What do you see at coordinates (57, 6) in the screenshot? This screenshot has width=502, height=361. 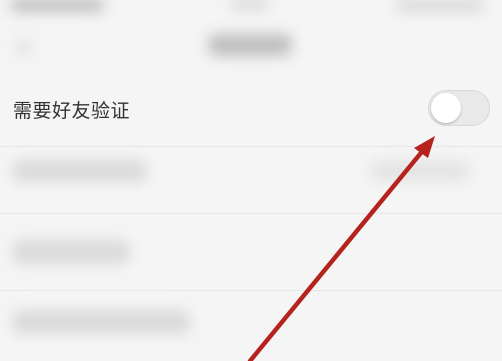 I see `blurred-status-left` at bounding box center [57, 6].